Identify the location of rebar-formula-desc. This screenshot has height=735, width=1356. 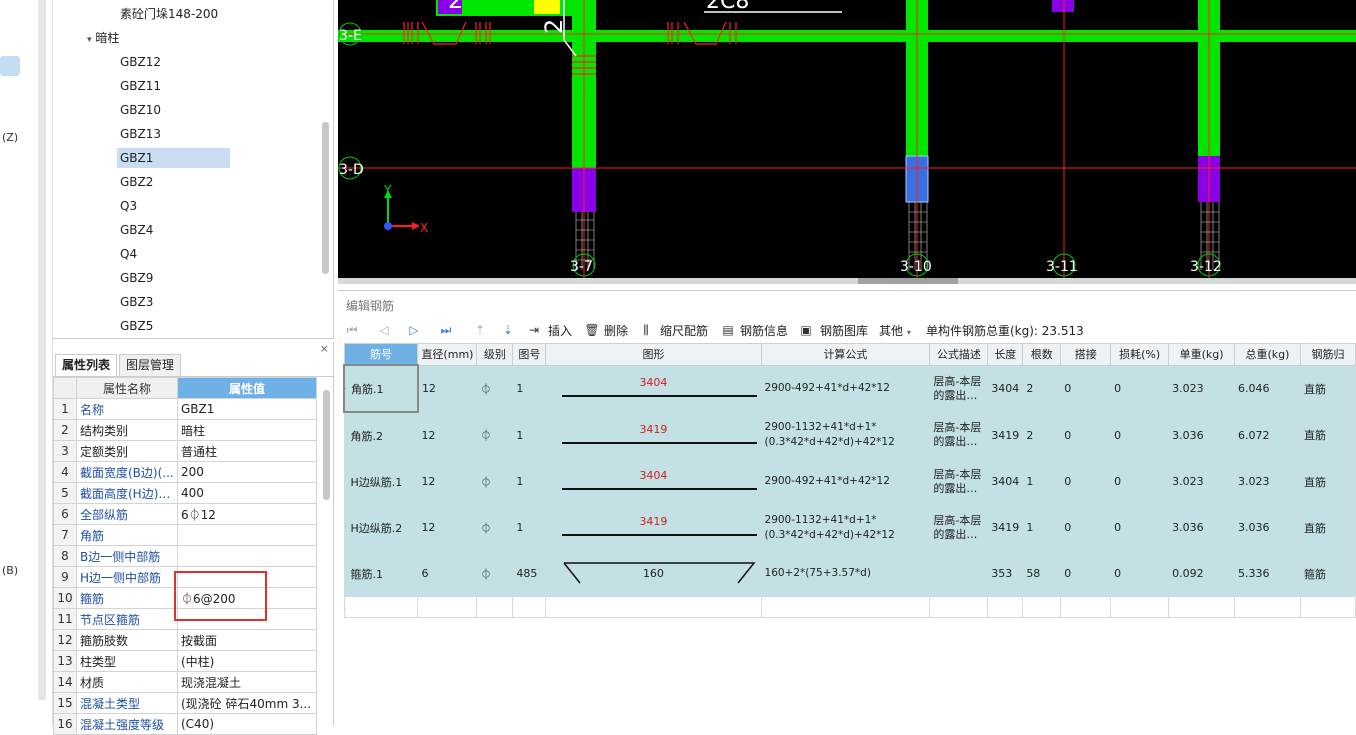
(959, 573).